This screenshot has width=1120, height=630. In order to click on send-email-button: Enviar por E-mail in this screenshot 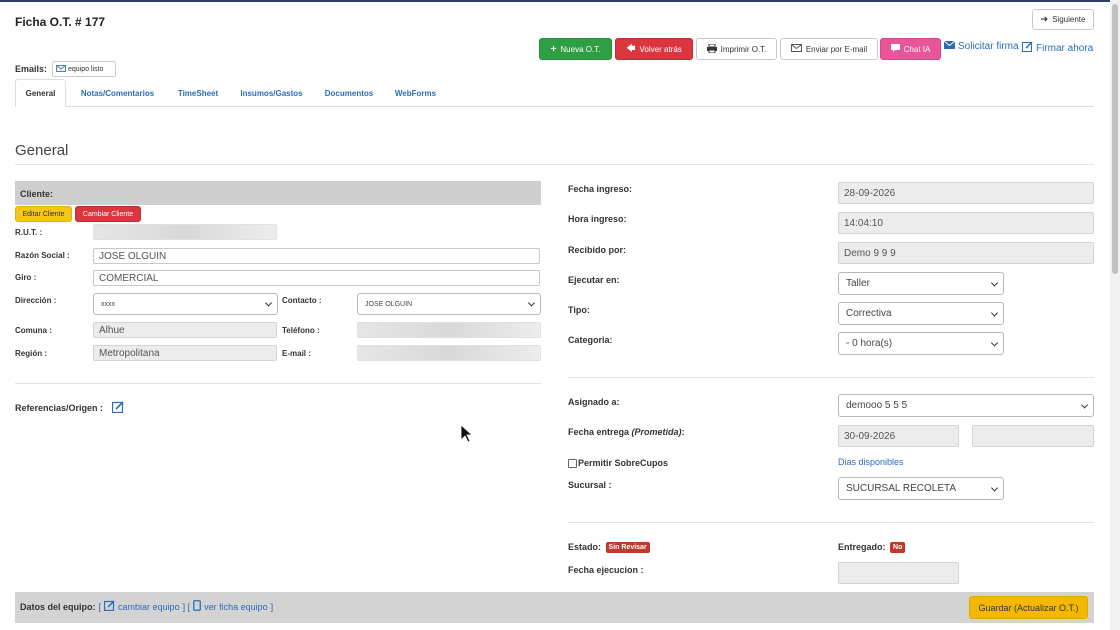, I will do `click(829, 49)`.